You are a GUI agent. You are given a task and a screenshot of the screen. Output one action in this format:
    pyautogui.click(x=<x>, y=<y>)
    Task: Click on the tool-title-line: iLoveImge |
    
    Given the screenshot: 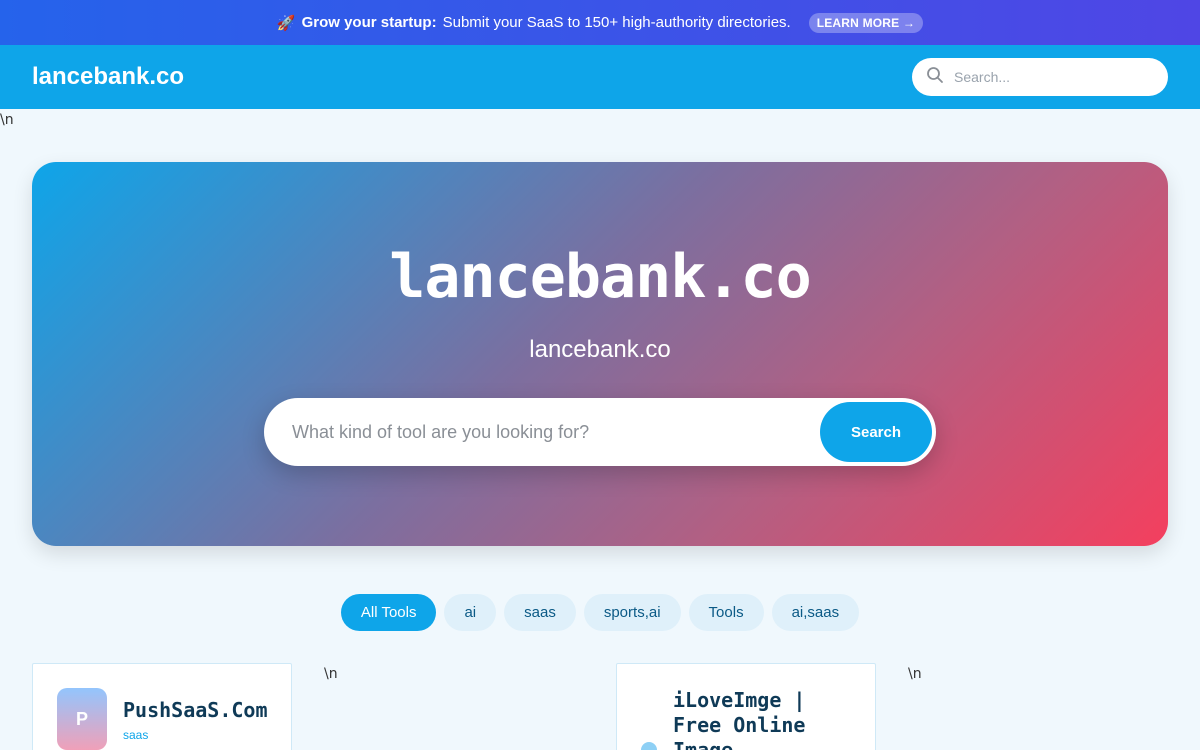 What is the action you would take?
    pyautogui.click(x=739, y=700)
    